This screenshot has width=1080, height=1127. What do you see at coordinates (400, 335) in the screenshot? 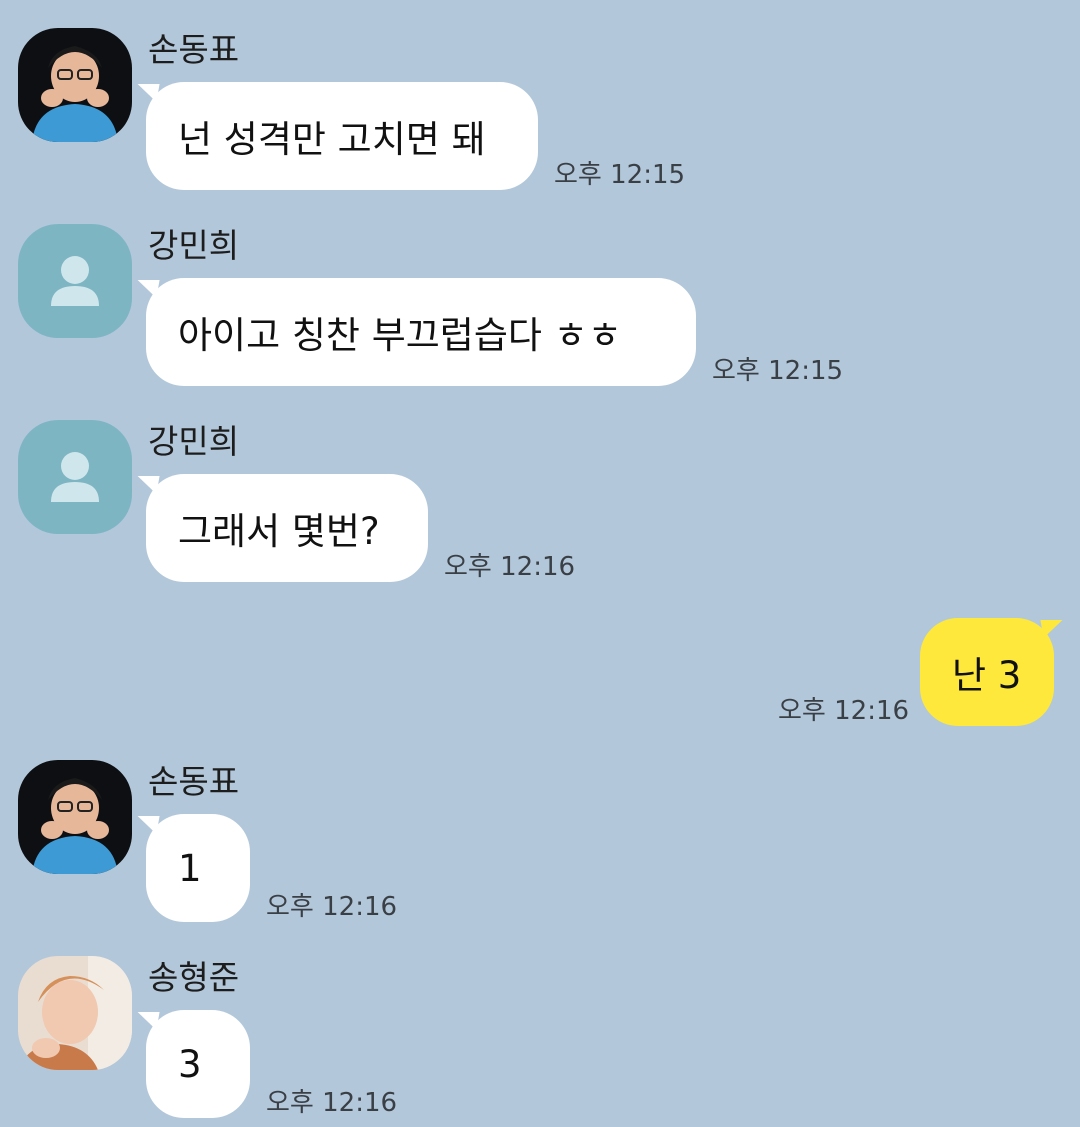
I see `message-text: 아이고 칭찬 부끄럽습다 ㅎㅎ` at bounding box center [400, 335].